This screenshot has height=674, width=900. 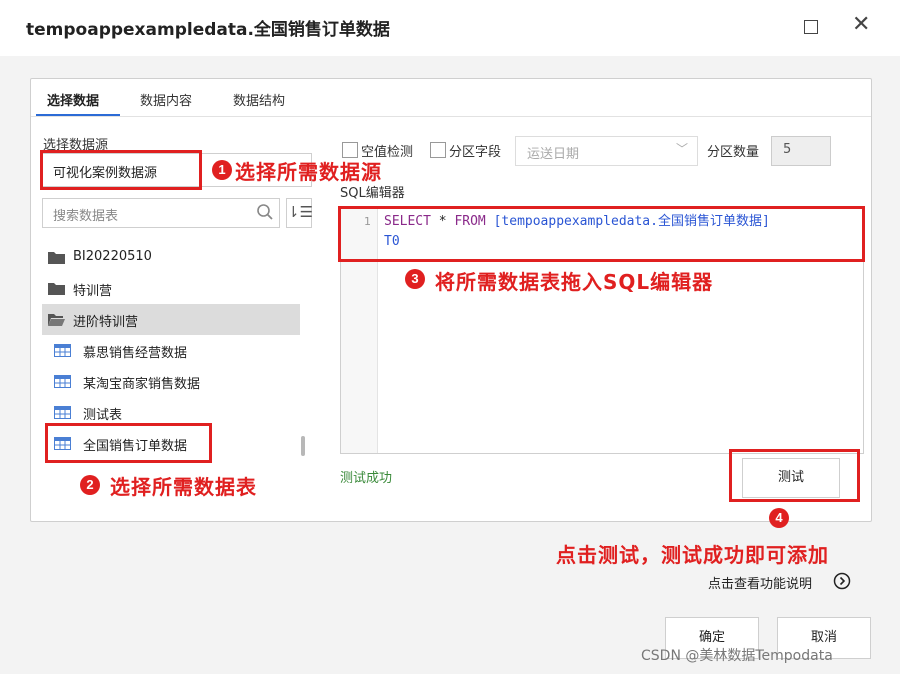 I want to click on partition-date-value: 运送日期, so click(x=553, y=154).